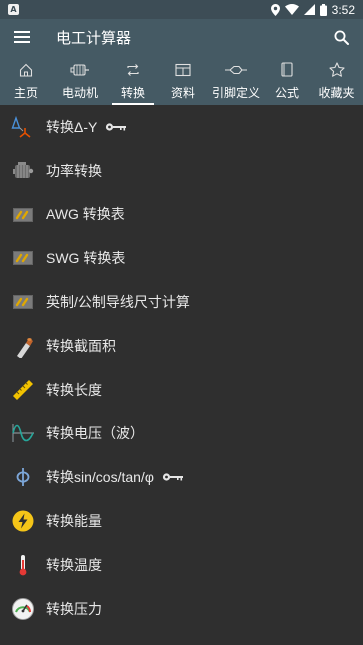 This screenshot has height=645, width=363. Describe the element at coordinates (94, 38) in the screenshot. I see `page-title: 电工计算器` at that location.